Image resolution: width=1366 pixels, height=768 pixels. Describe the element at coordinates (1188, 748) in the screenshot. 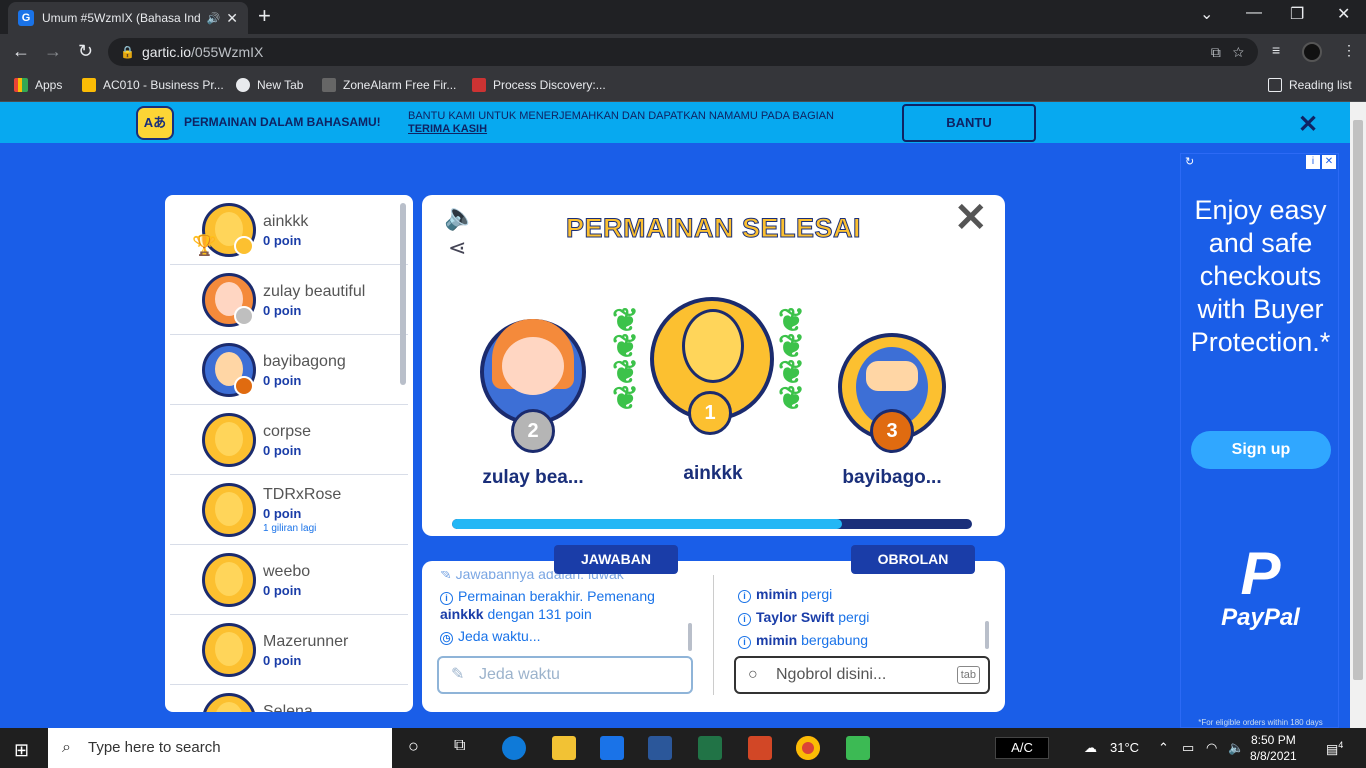

I see `battery-icon: ▭` at that location.